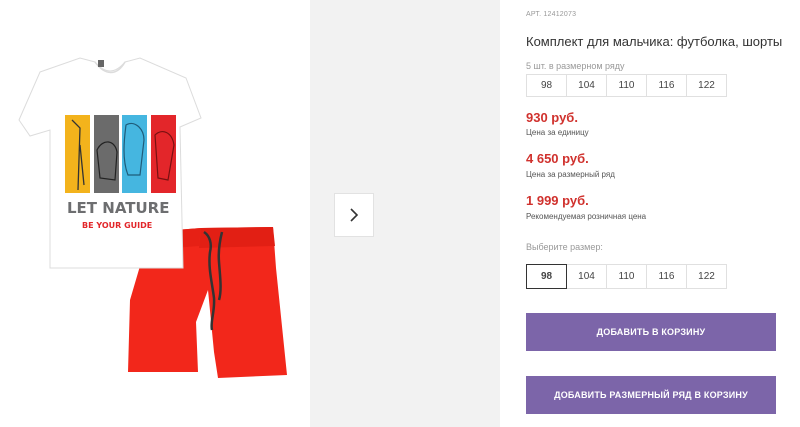 The height and width of the screenshot is (427, 800). Describe the element at coordinates (706, 276) in the screenshot. I see `size-option-122: 122` at that location.